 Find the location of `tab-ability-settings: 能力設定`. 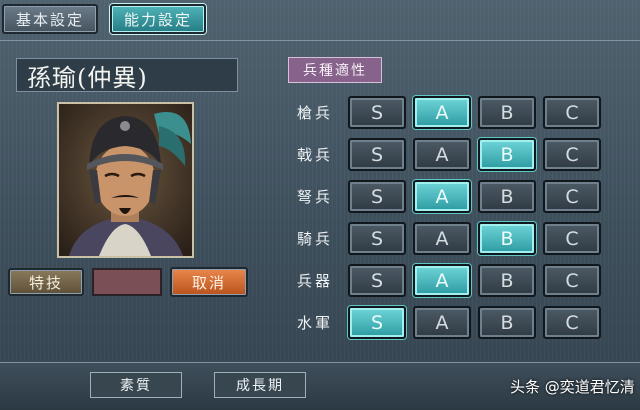

tab-ability-settings: 能力設定 is located at coordinates (158, 19).